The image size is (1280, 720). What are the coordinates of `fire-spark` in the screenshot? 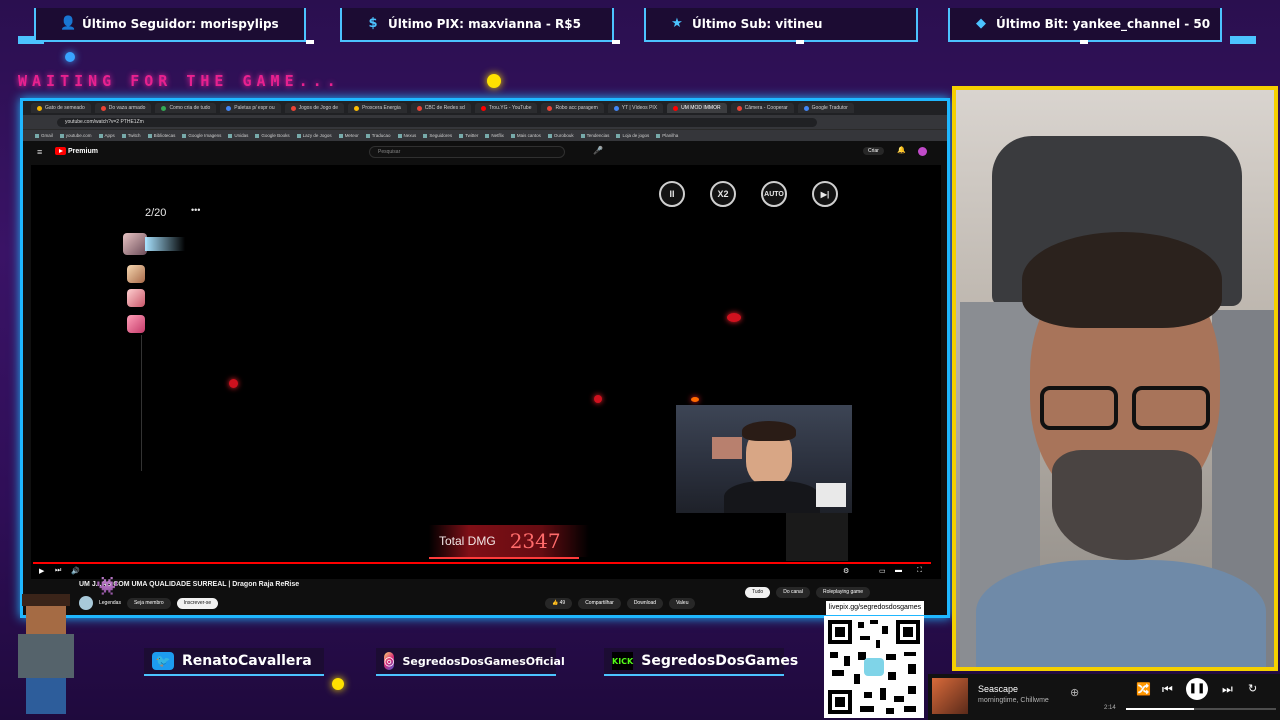 It's located at (695, 399).